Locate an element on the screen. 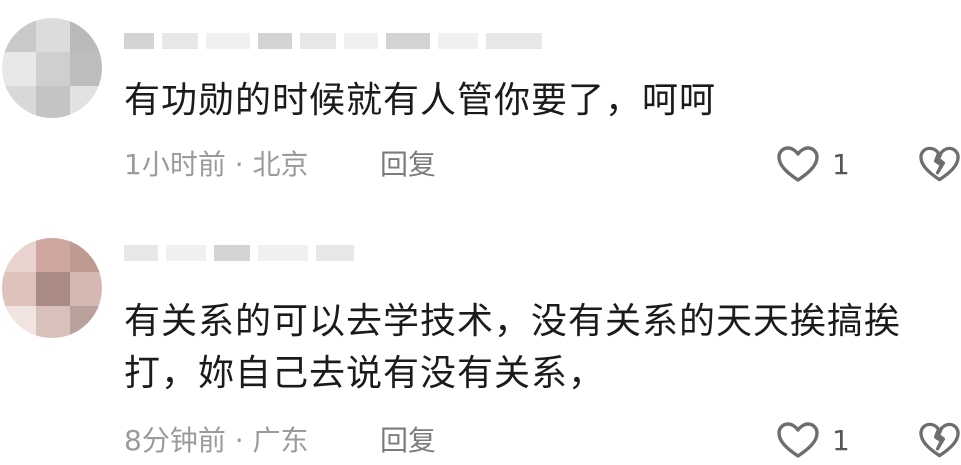  comment-text: 有功勋的时候就有人管你要了，呵呵 is located at coordinates (420, 100).